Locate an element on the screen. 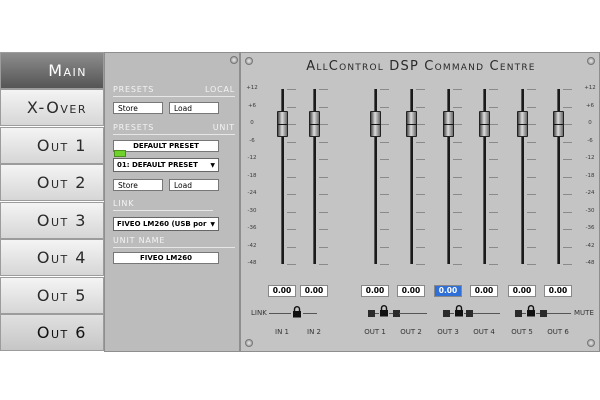 The image size is (600, 400). link-device-select: FIVEO LM260 (USB por ▼ is located at coordinates (166, 224).